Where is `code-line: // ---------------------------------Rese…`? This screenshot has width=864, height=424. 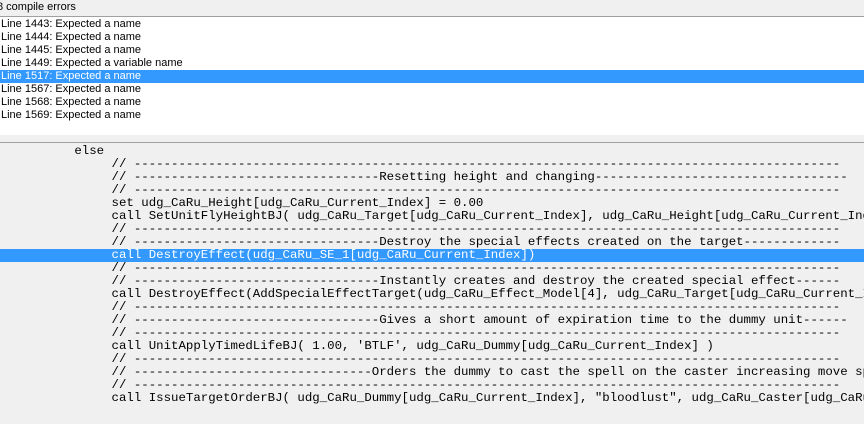 code-line: // ---------------------------------Rese… is located at coordinates (432, 177).